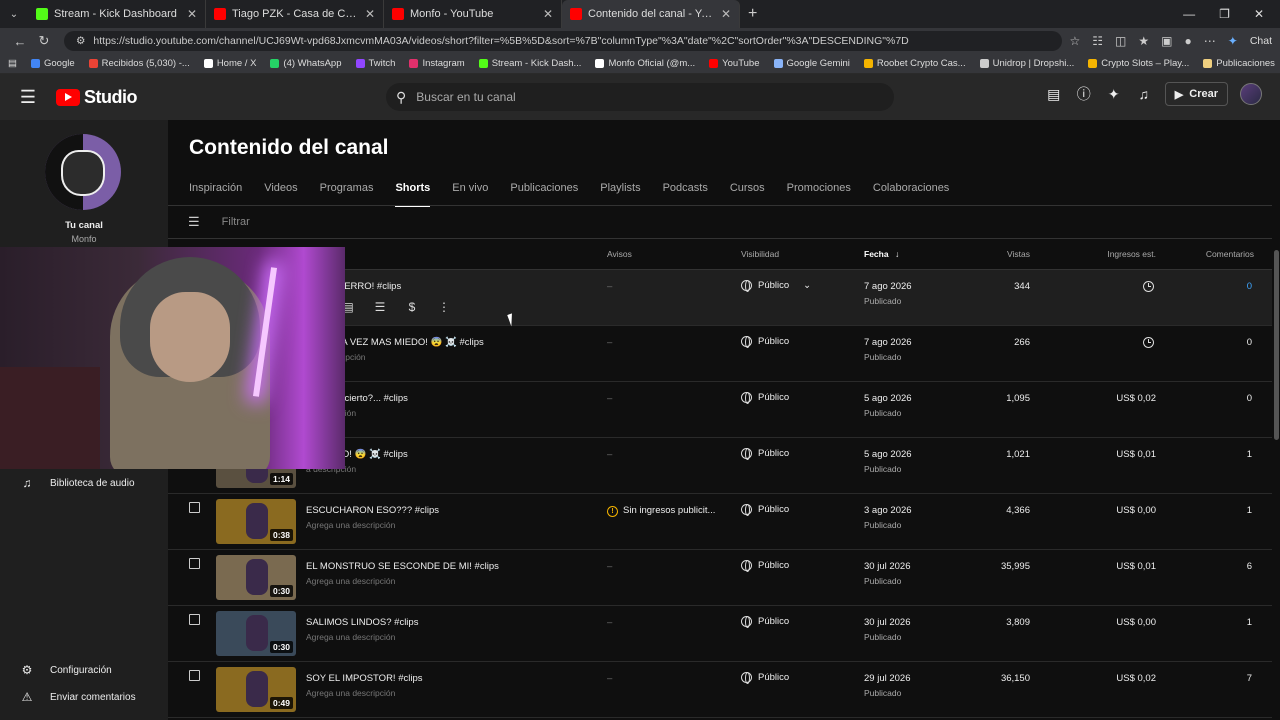 This screenshot has height=720, width=1280. What do you see at coordinates (280, 194) in the screenshot?
I see `tab-videos: Videos` at bounding box center [280, 194].